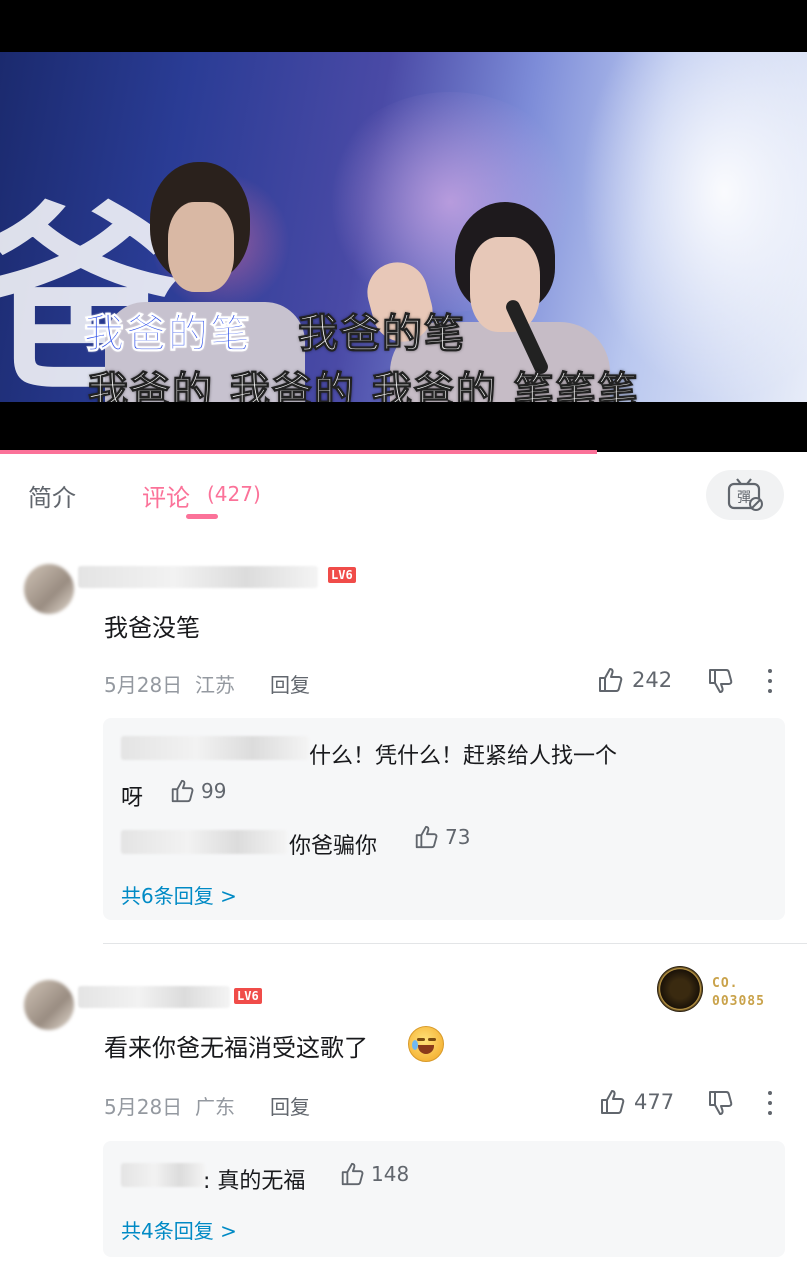  What do you see at coordinates (738, 1001) in the screenshot?
I see `fan-badge-number: 003085` at bounding box center [738, 1001].